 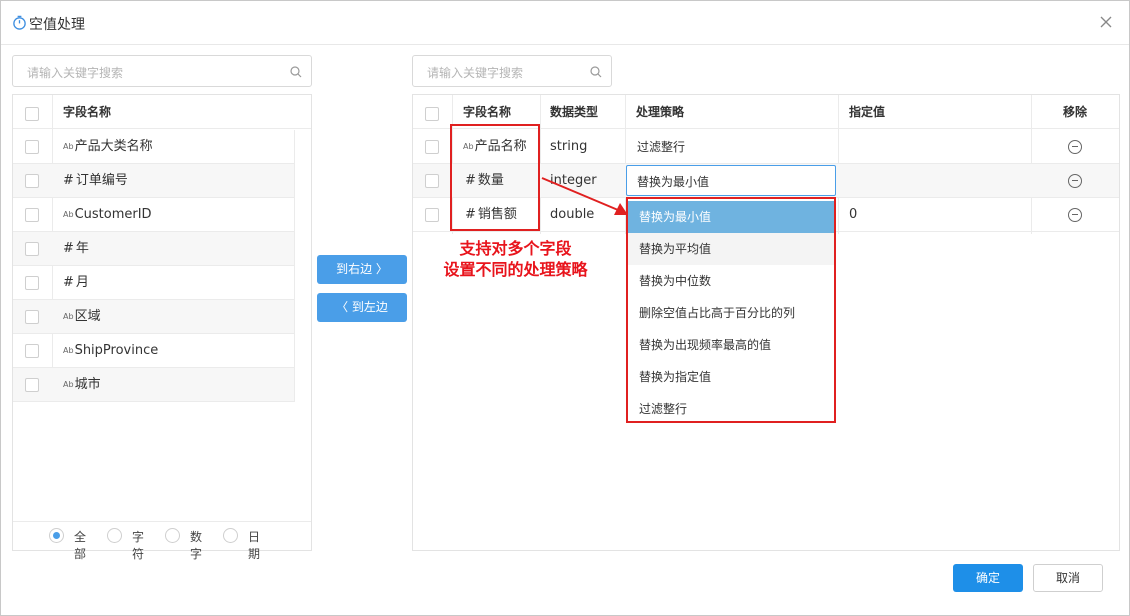 What do you see at coordinates (162, 521) in the screenshot?
I see `footer-divider` at bounding box center [162, 521].